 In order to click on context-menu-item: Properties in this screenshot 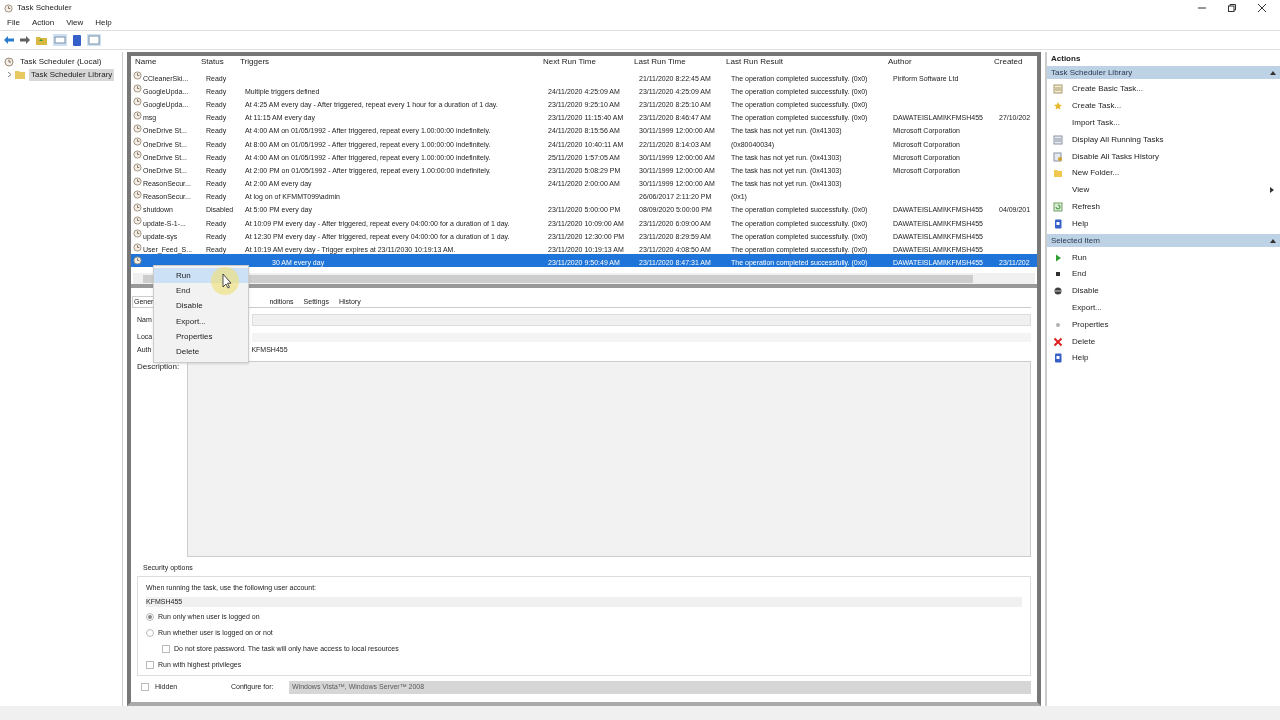, I will do `click(201, 337)`.